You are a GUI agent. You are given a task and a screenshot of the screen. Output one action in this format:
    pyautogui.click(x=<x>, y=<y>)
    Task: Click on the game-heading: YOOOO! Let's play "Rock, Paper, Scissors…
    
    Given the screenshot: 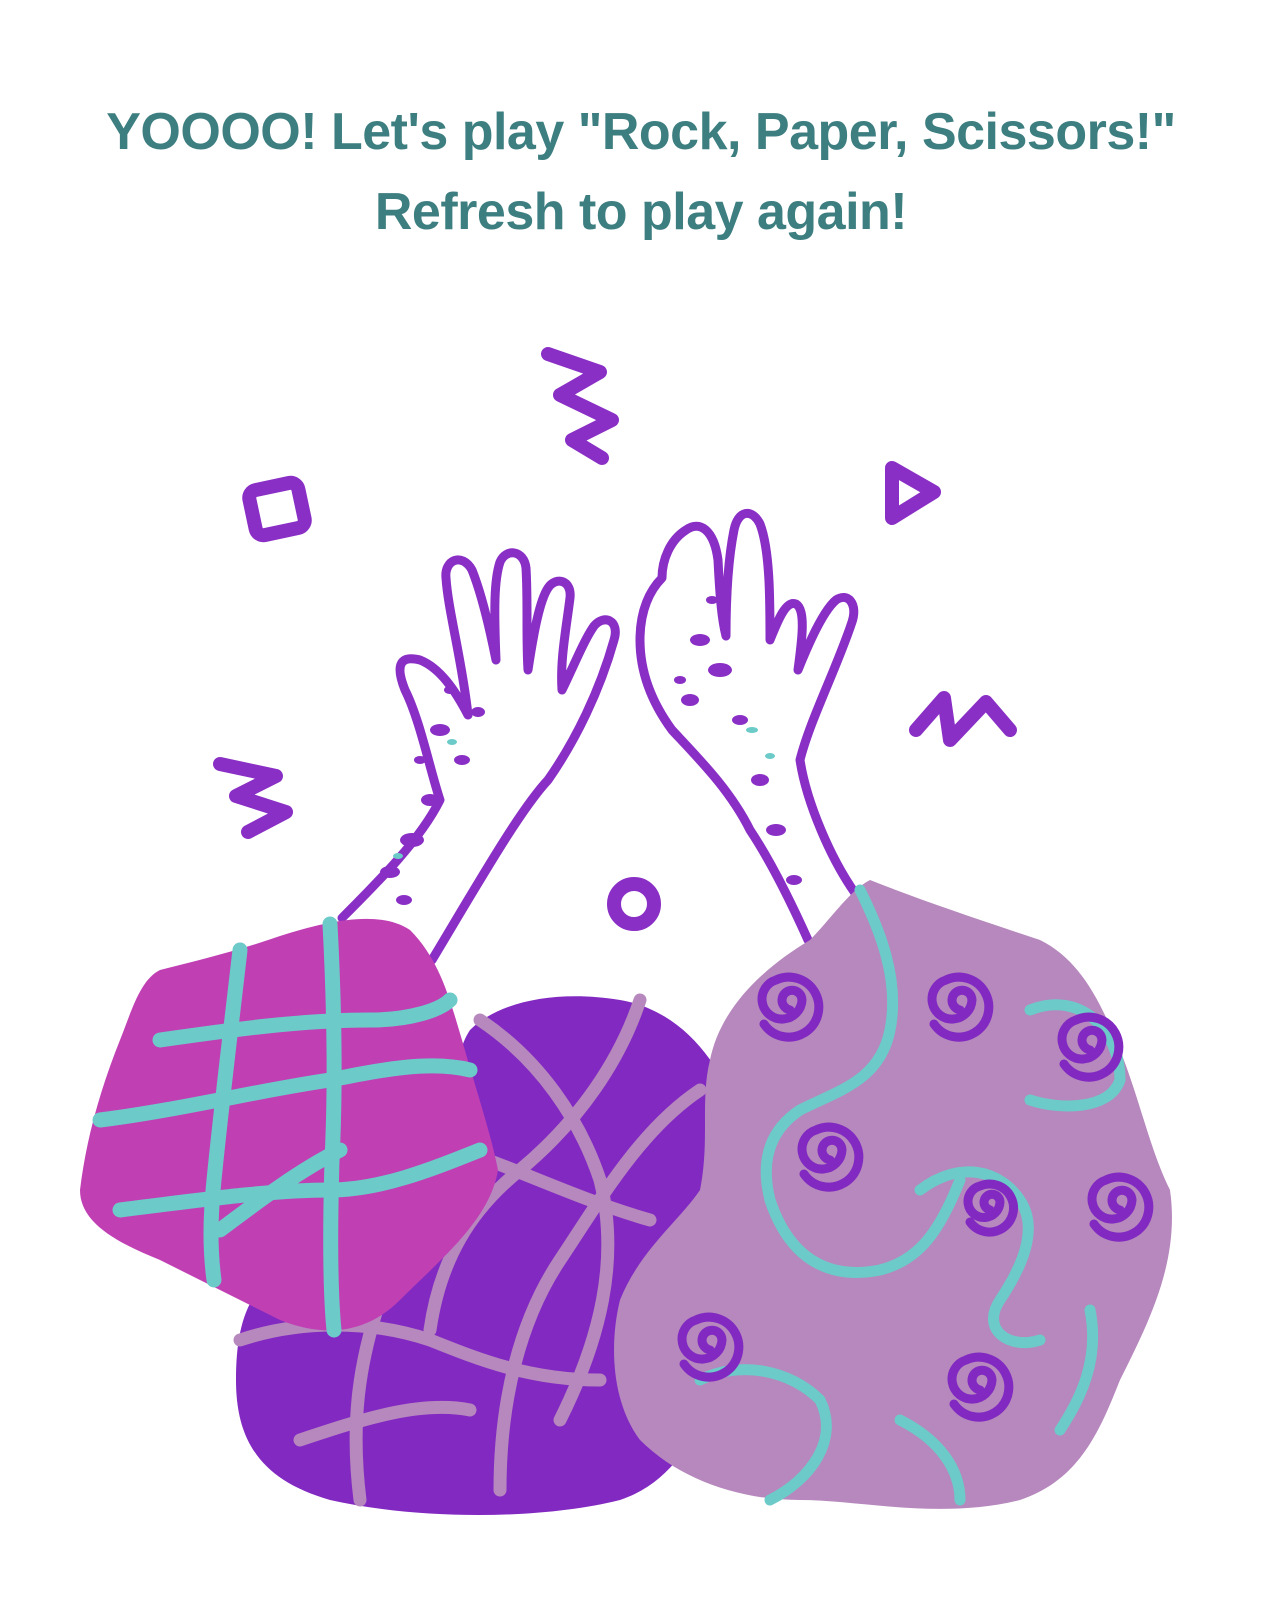 What is the action you would take?
    pyautogui.click(x=641, y=172)
    